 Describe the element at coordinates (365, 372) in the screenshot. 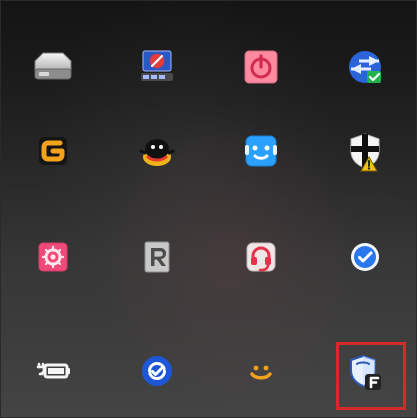

I see `security-shield-f-icon` at that location.